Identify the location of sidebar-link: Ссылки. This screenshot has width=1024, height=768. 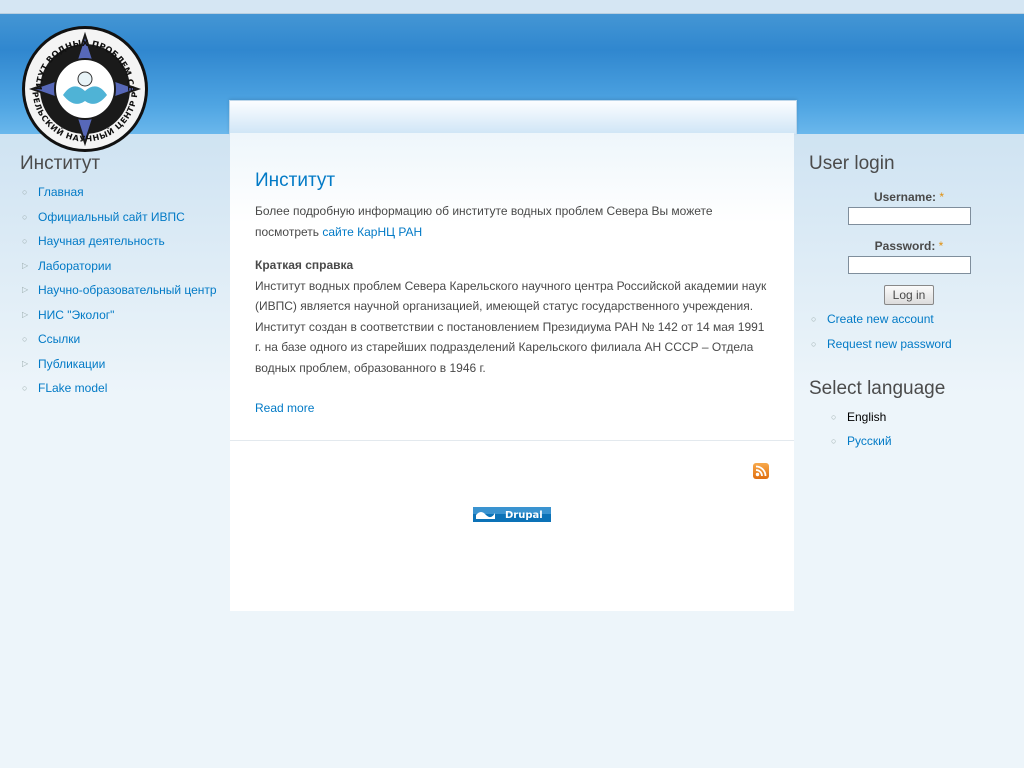
(59, 339).